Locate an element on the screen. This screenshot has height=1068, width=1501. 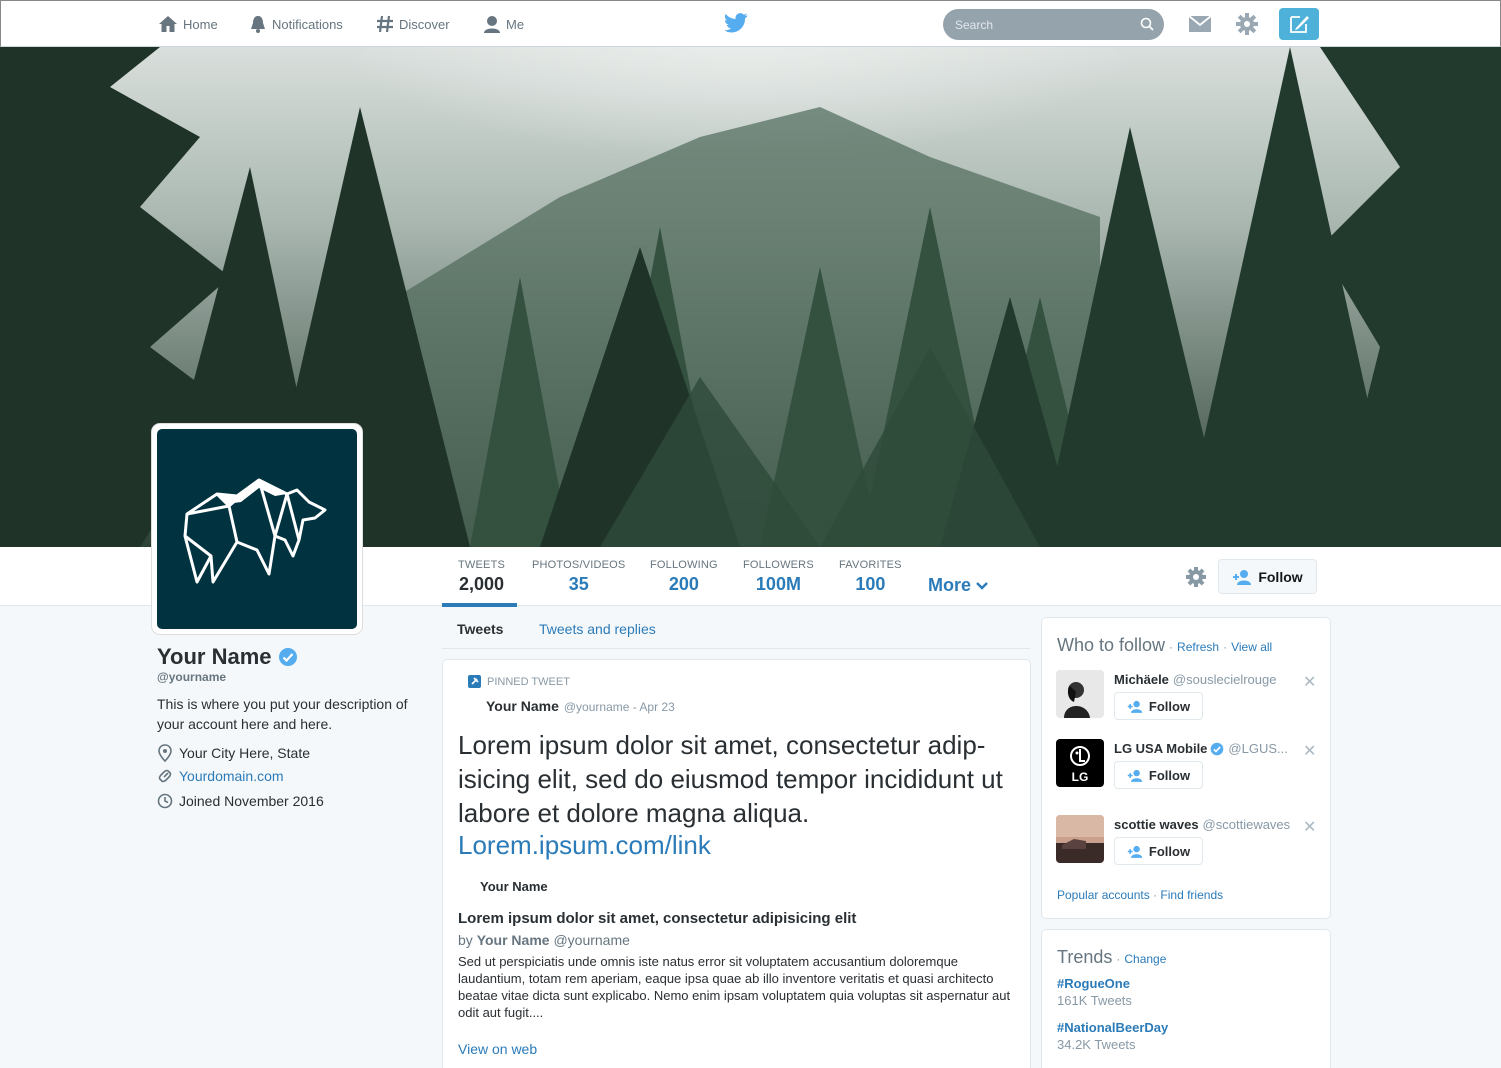
profile-name-text: Your Name is located at coordinates (214, 656).